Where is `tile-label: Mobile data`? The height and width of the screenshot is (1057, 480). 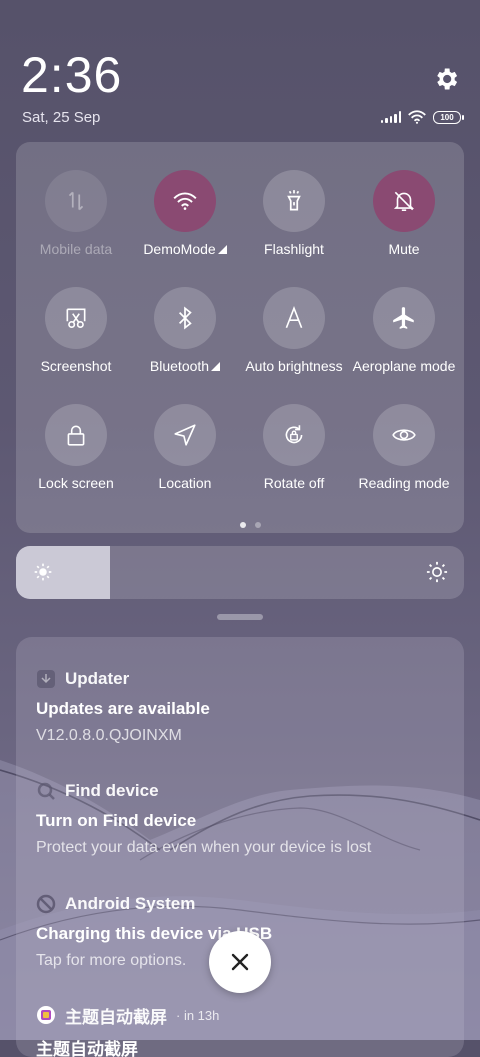
tile-label: Mobile data is located at coordinates (76, 249).